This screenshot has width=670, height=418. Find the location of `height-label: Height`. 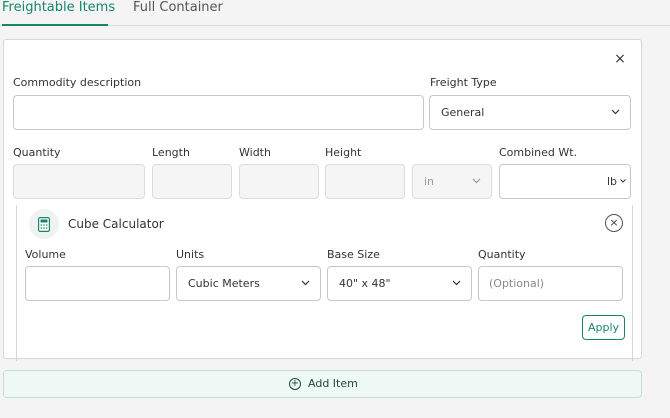

height-label: Height is located at coordinates (343, 152).